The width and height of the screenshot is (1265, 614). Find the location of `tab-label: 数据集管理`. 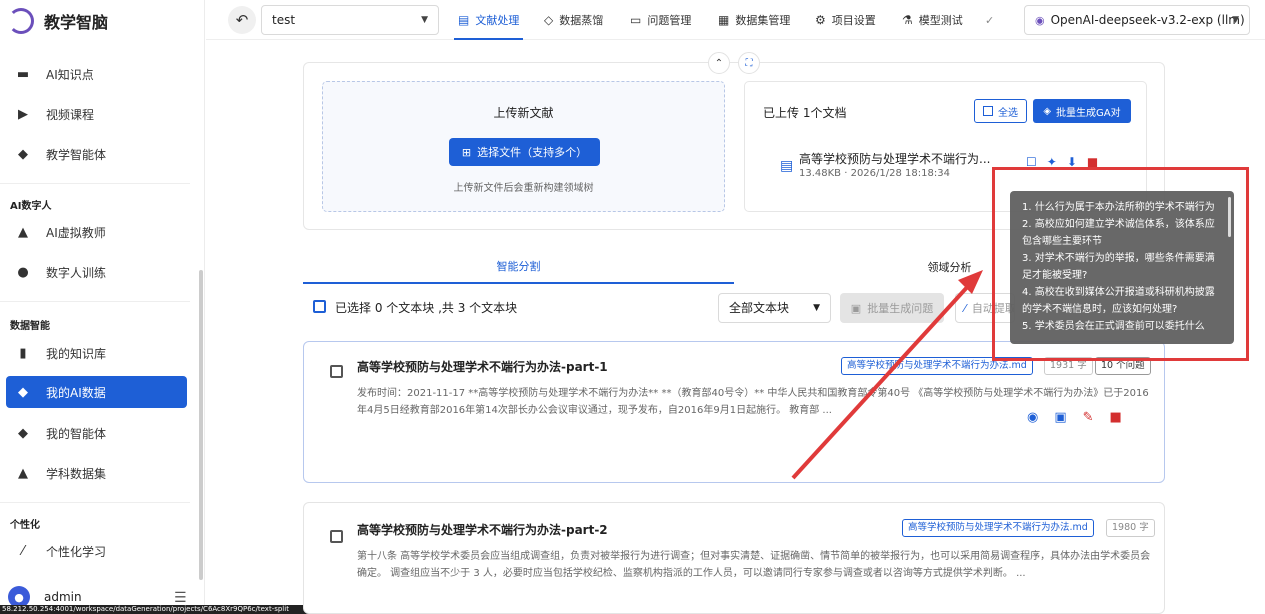

tab-label: 数据集管理 is located at coordinates (763, 20).